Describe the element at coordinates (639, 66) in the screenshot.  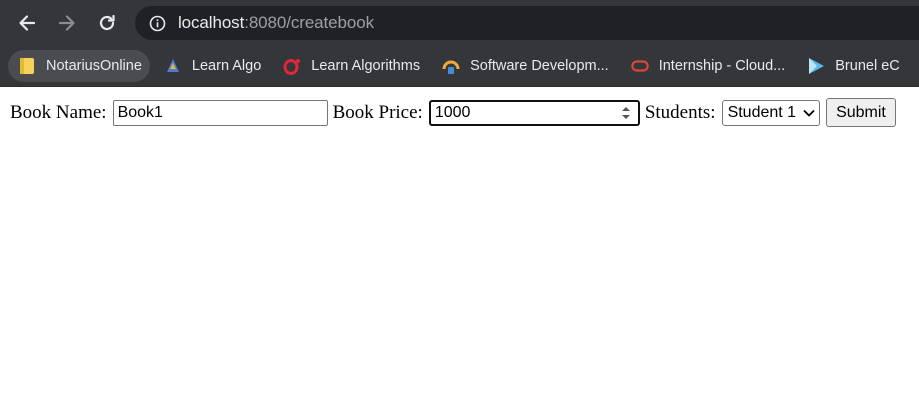
I see `oracle-icon` at that location.